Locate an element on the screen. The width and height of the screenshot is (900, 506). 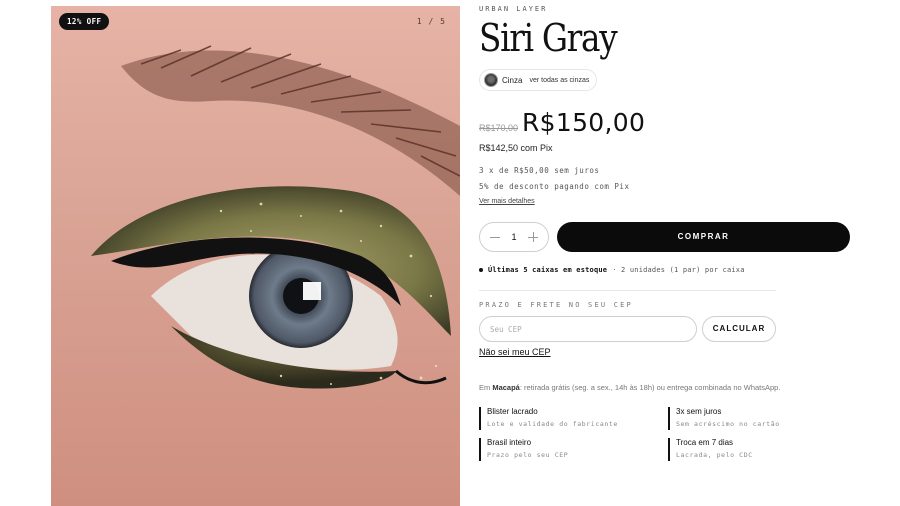
feature-title: Blister lacrado is located at coordinates (512, 411).